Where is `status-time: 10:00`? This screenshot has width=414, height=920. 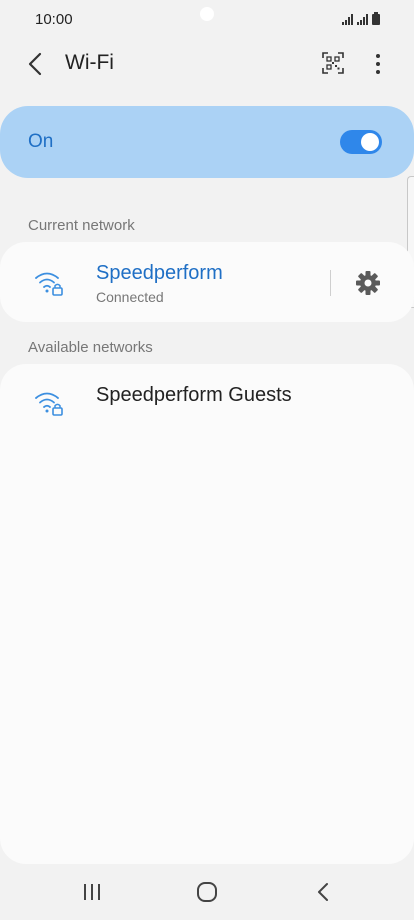 status-time: 10:00 is located at coordinates (54, 19).